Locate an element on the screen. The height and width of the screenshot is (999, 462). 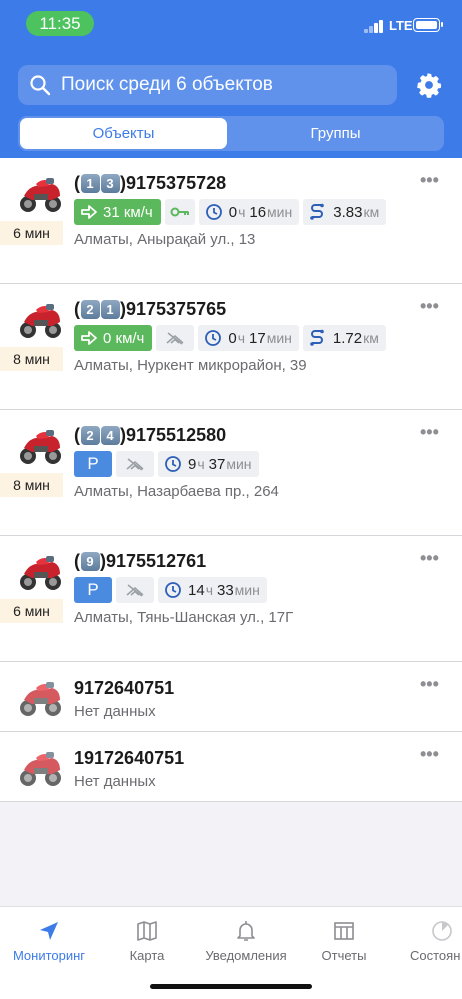
unit-address: Алматы, Нуркент микрорайон, 39 is located at coordinates (190, 365).